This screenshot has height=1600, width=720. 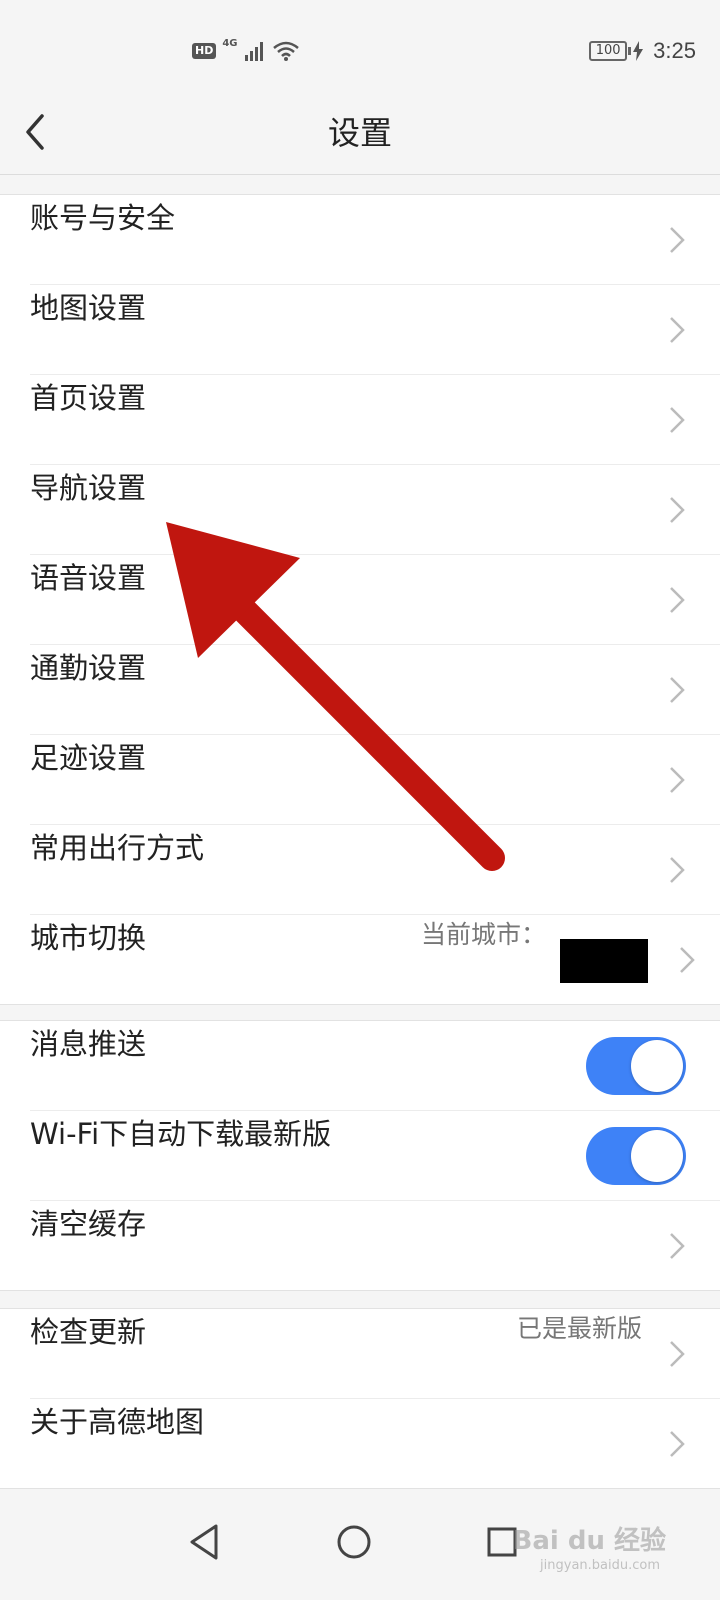 I want to click on row-wifi-auto-update: Wi-Fi下自动下载最新版, so click(x=375, y=1156).